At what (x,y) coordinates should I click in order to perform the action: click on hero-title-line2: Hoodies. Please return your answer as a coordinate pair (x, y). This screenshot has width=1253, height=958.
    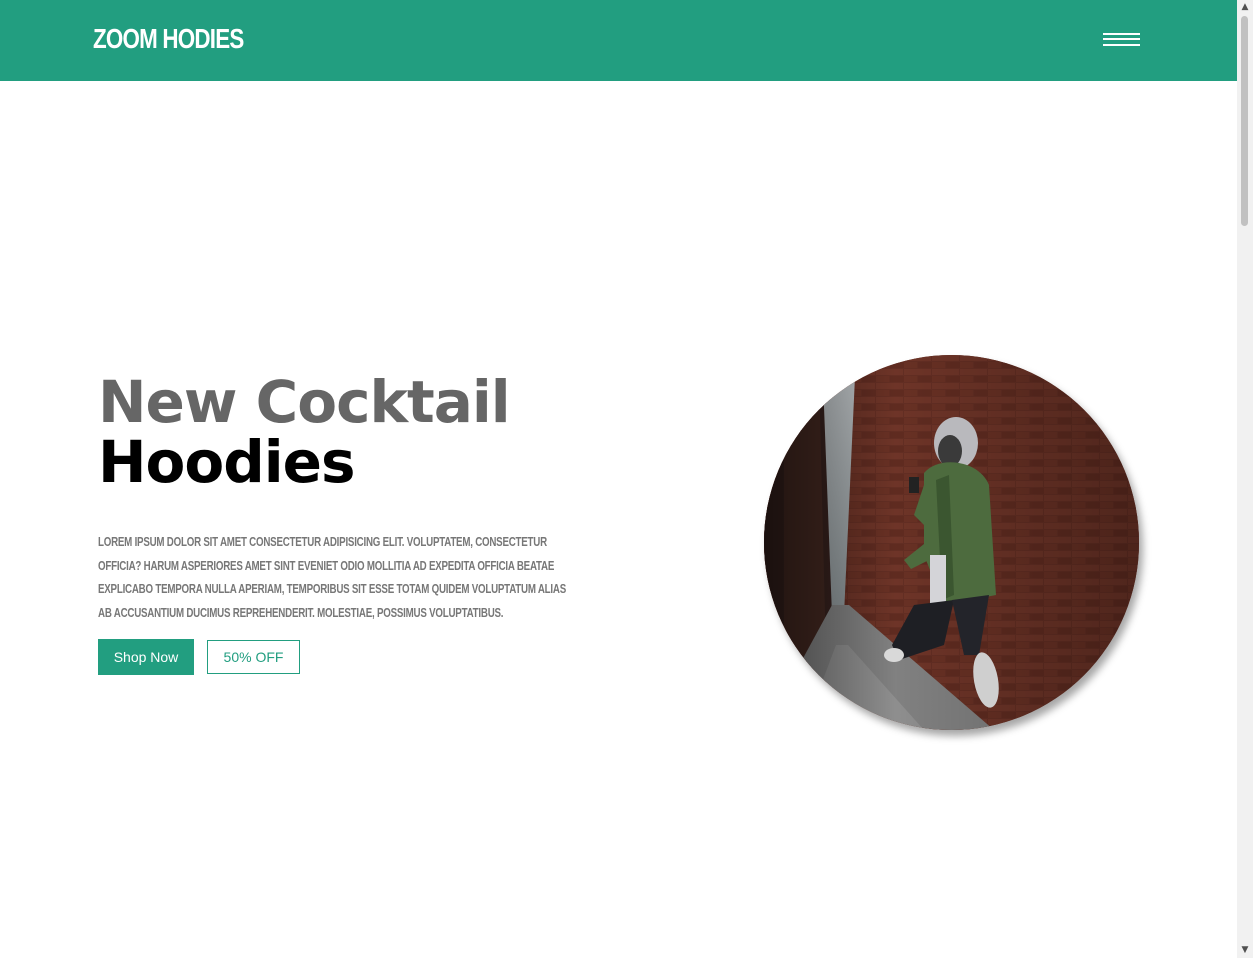
    Looking at the image, I should click on (226, 462).